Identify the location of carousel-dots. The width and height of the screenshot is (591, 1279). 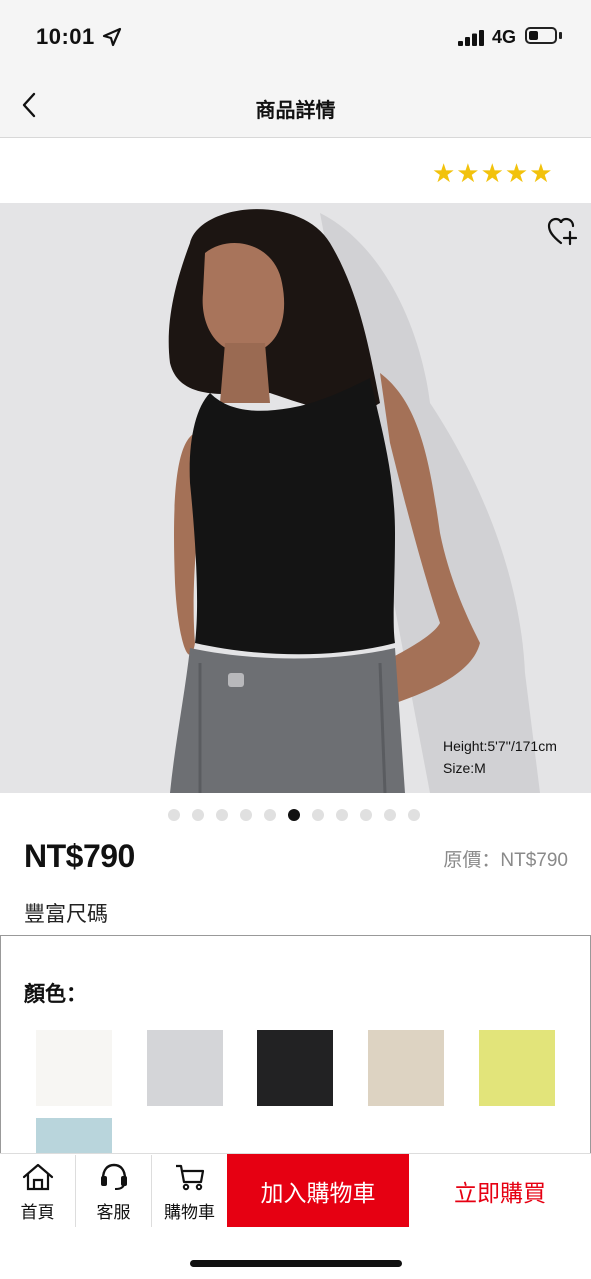
(294, 815).